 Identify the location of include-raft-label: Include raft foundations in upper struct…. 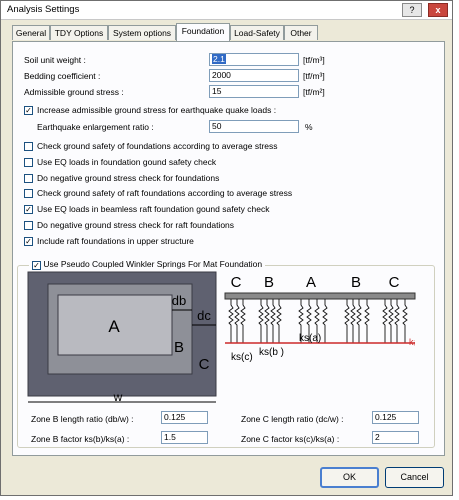
(115, 241).